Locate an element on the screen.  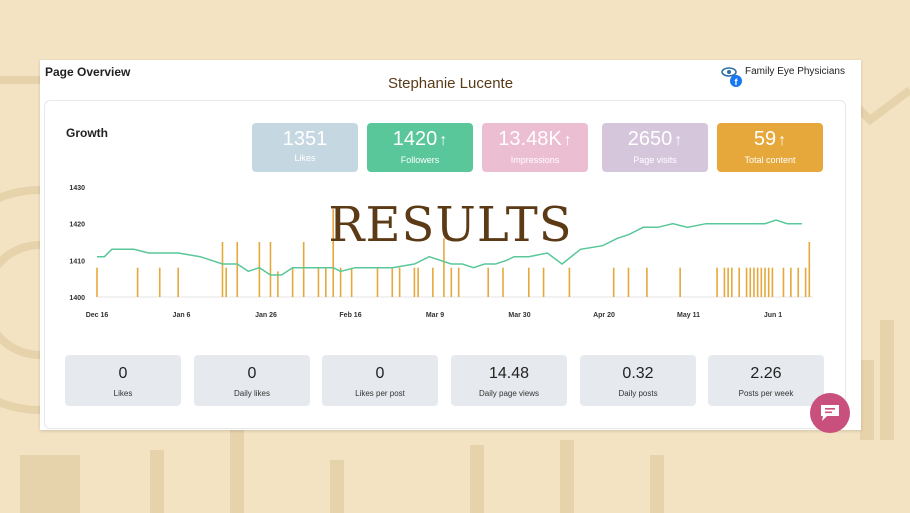
stat-label: Likes per post is located at coordinates (380, 393).